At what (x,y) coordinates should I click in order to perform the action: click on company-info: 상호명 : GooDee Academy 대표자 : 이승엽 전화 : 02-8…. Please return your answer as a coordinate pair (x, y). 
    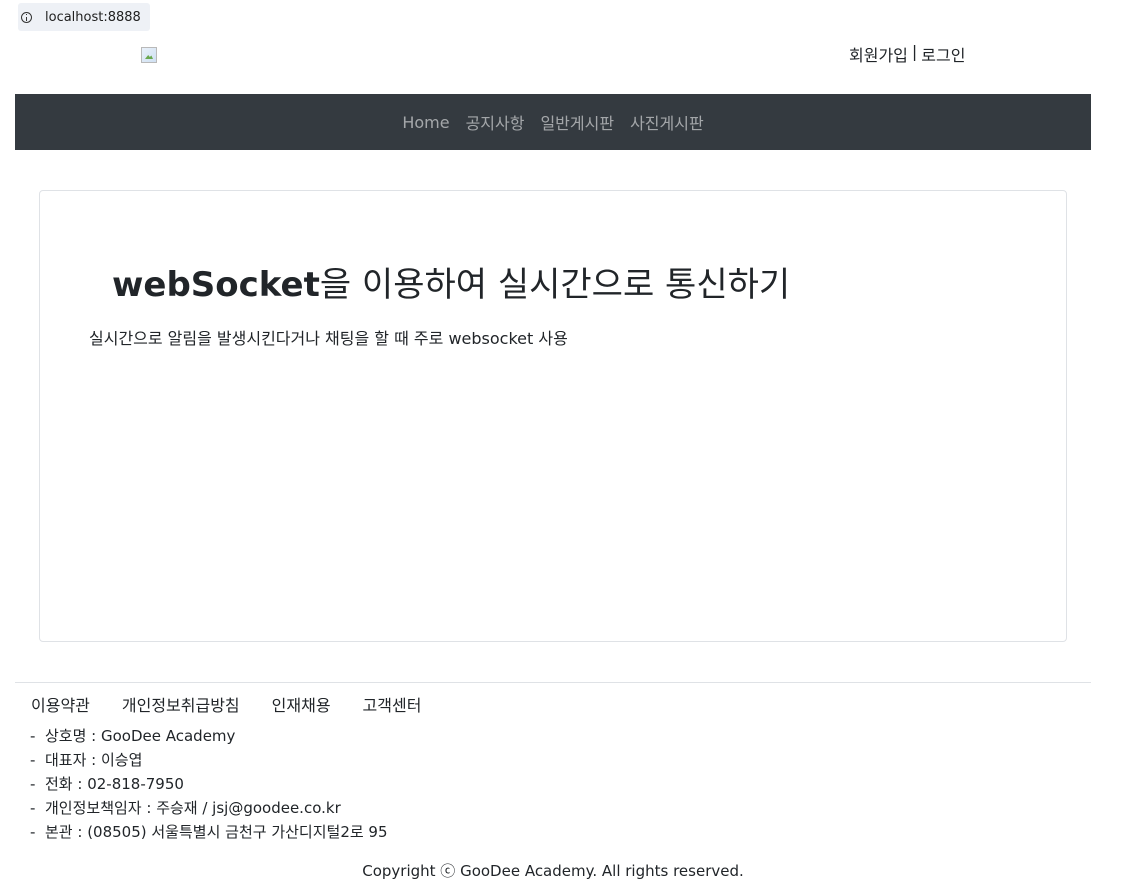
    Looking at the image, I should click on (209, 784).